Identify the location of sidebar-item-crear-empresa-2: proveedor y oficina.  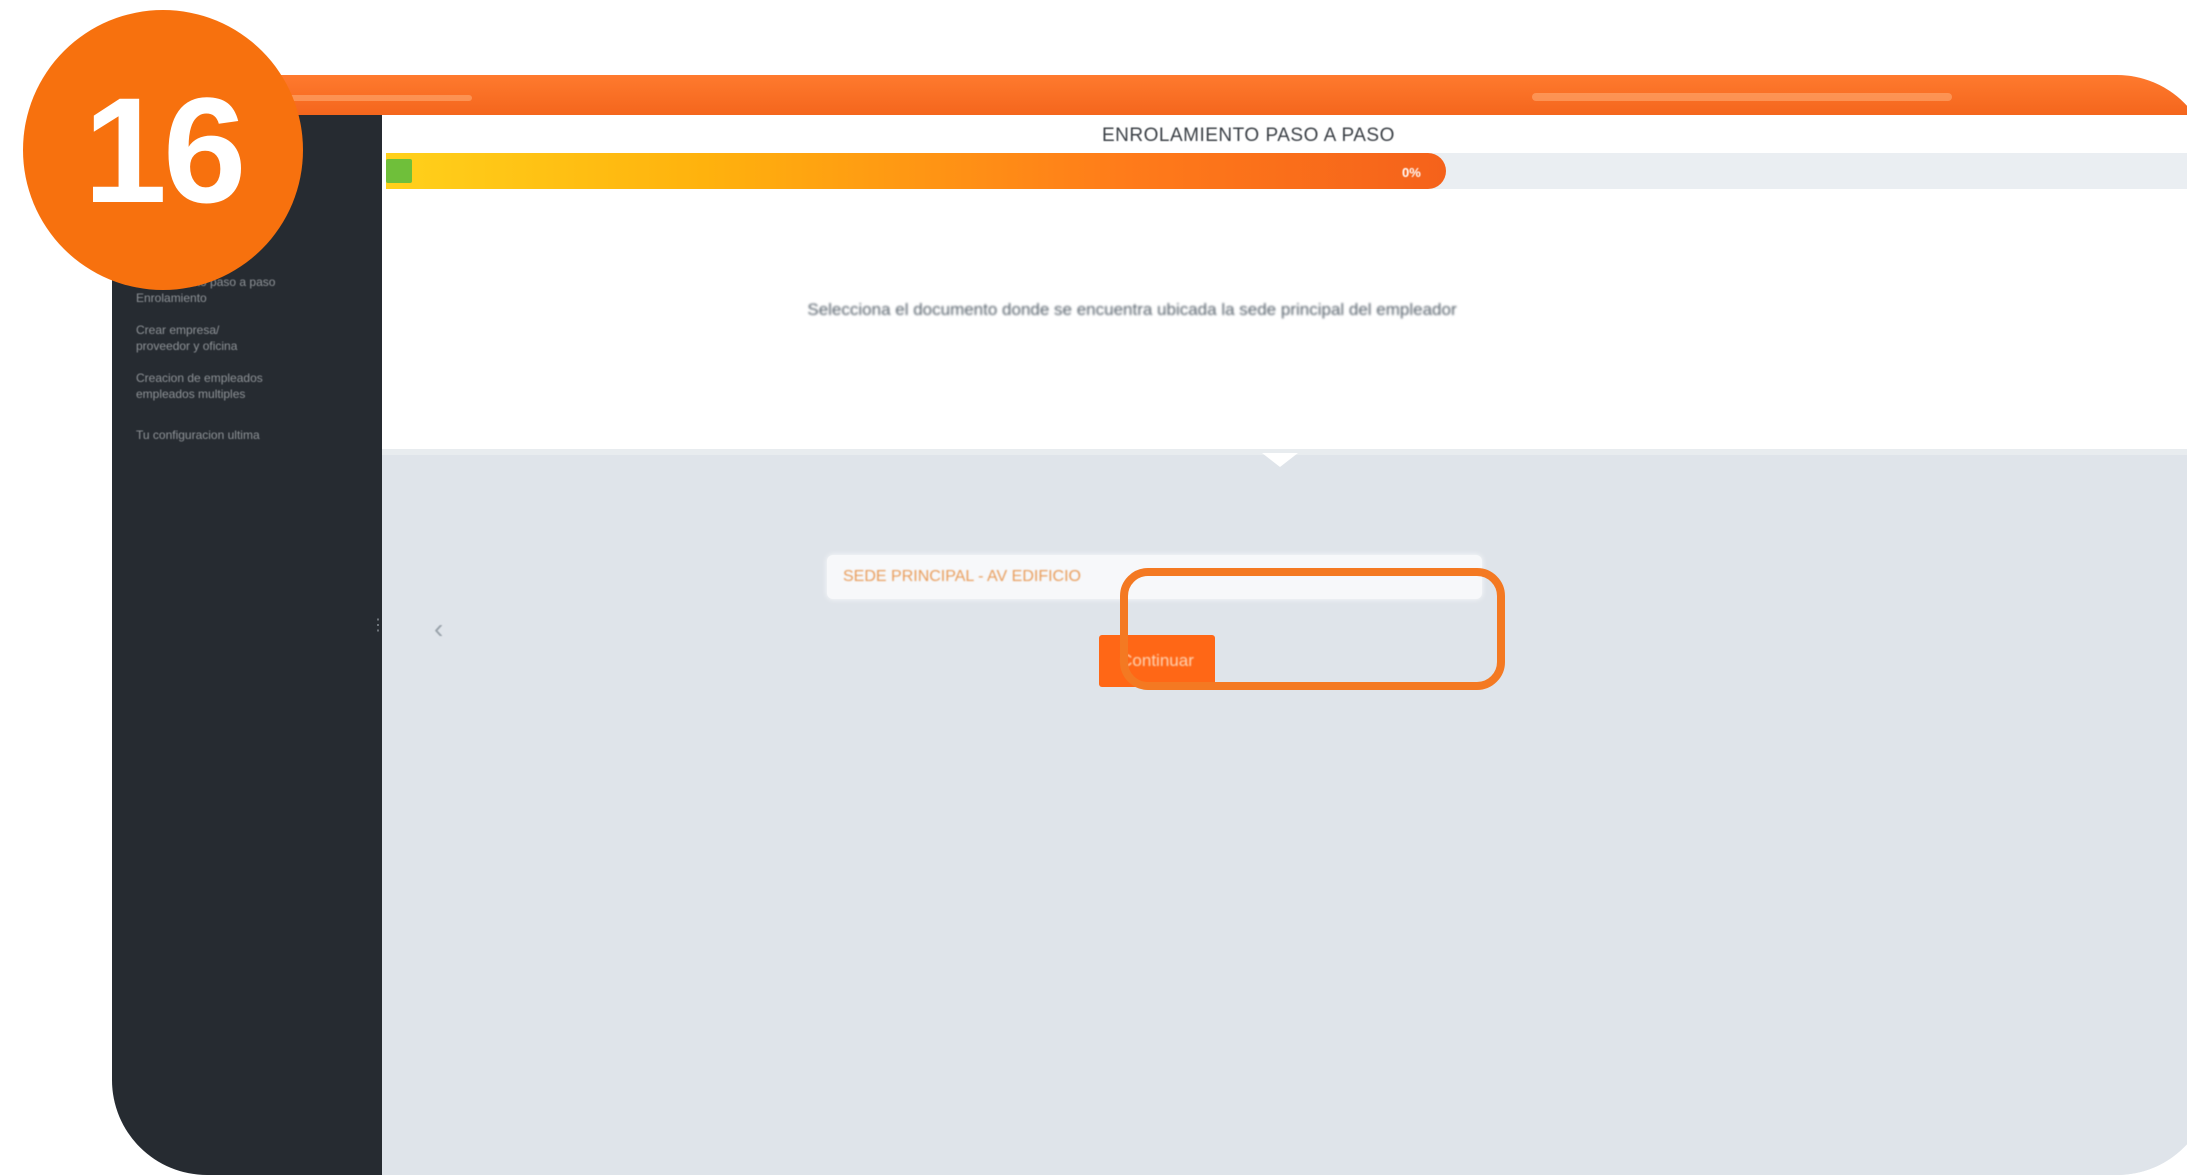
(186, 346).